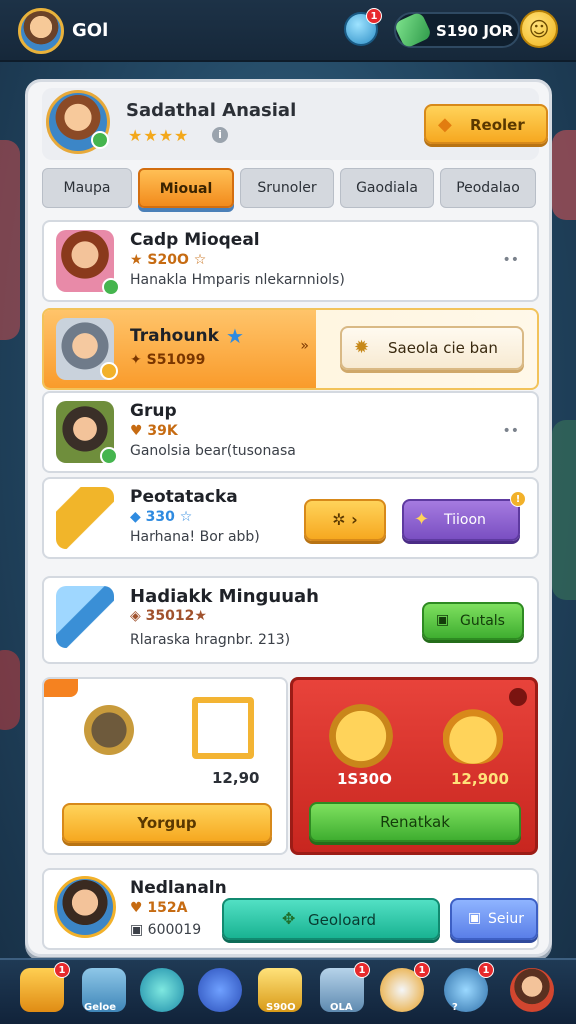 The width and height of the screenshot is (576, 1024). Describe the element at coordinates (237, 280) in the screenshot. I see `row-description: Hanakla Hmparis nlekarnniols)` at that location.